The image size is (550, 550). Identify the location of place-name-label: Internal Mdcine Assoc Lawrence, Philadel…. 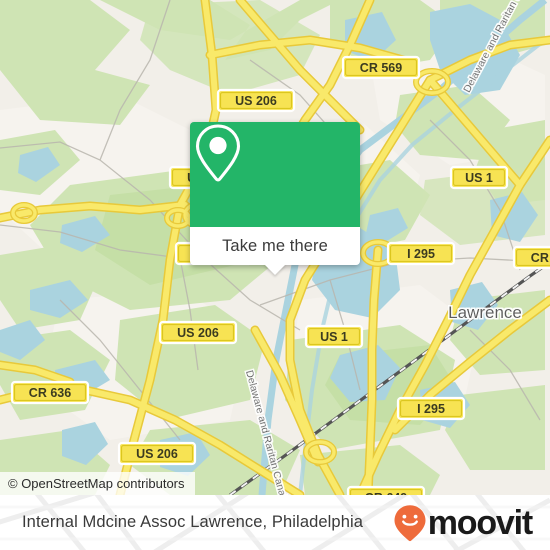
(193, 522).